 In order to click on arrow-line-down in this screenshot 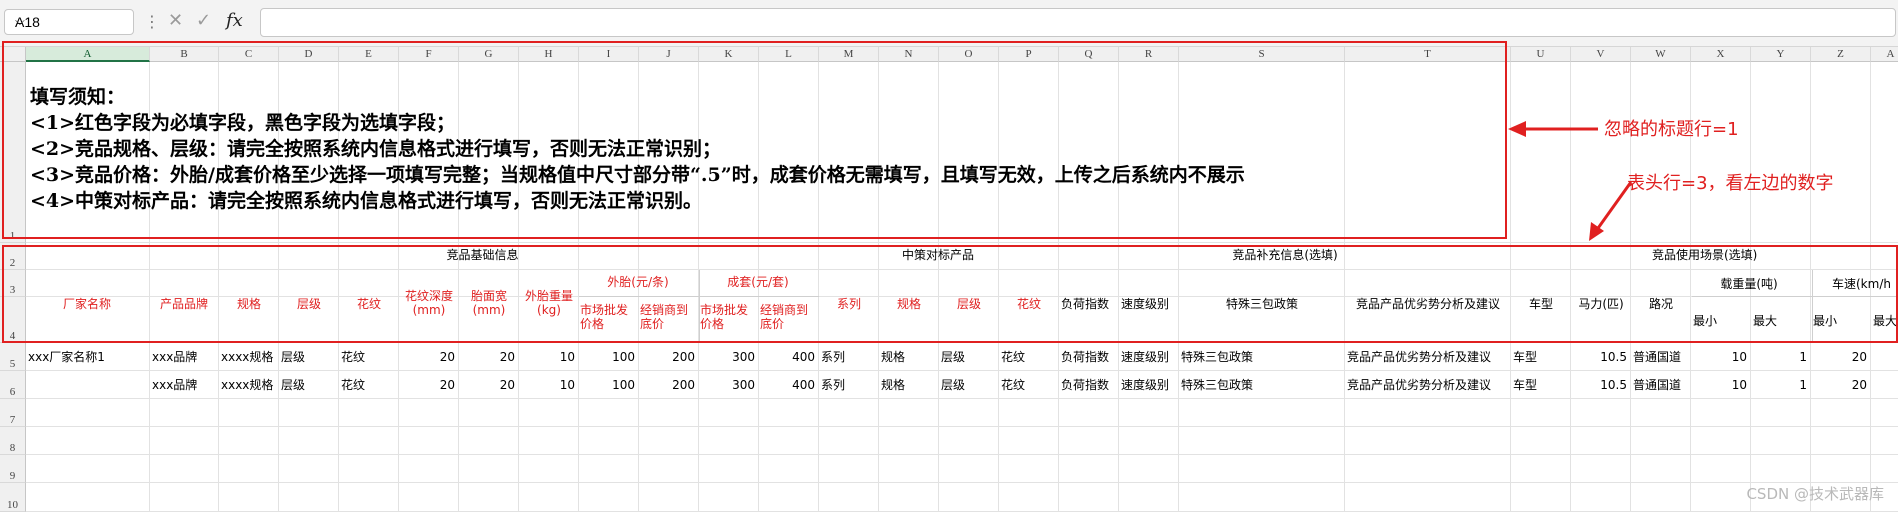, I will do `click(1613, 206)`.